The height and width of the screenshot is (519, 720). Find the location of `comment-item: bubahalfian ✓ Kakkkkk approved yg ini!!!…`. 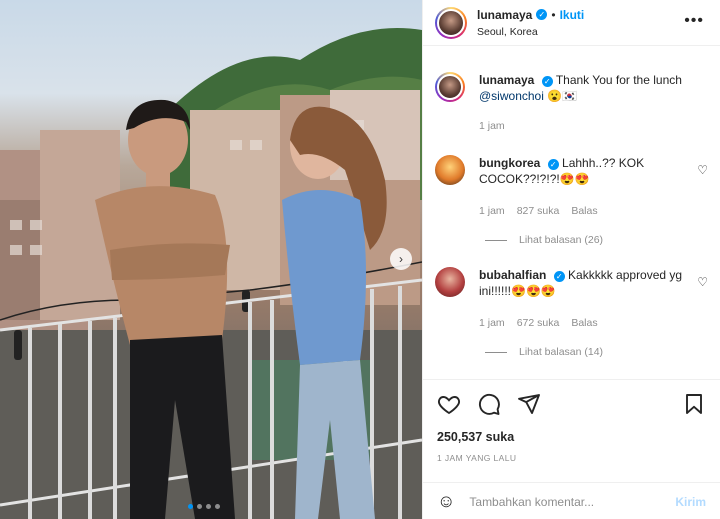

comment-item: bubahalfian ✓ Kakkkkk approved yg ini!!!… is located at coordinates (571, 299).